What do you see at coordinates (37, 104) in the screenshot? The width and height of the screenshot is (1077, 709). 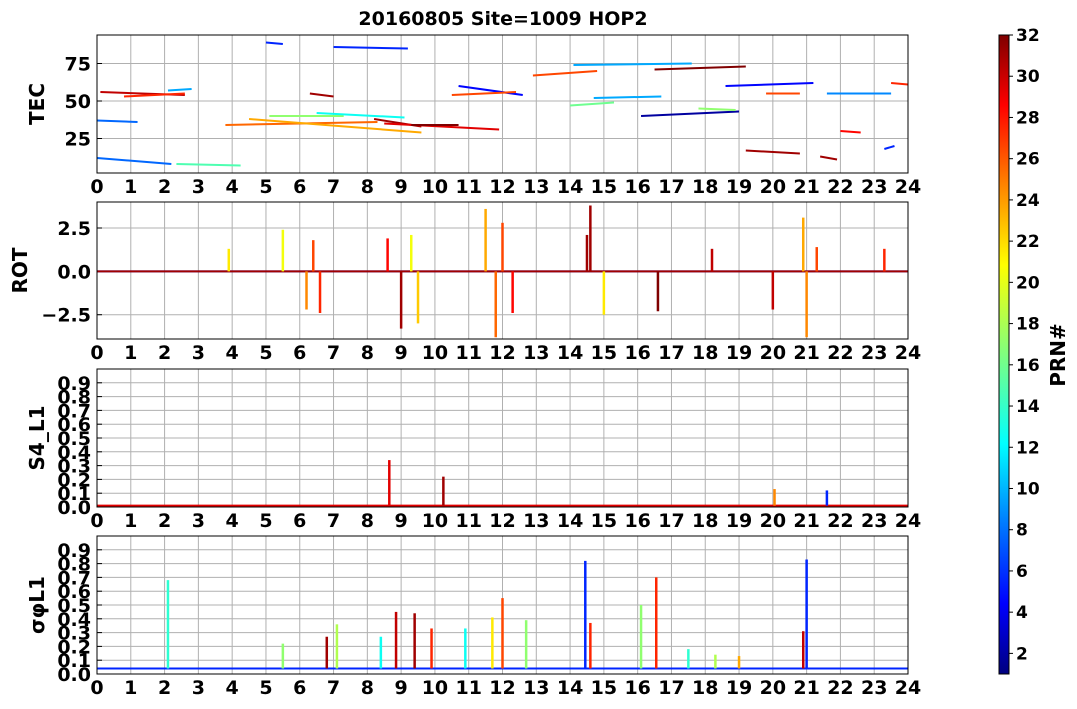 I see `y-axis-label: TEC` at bounding box center [37, 104].